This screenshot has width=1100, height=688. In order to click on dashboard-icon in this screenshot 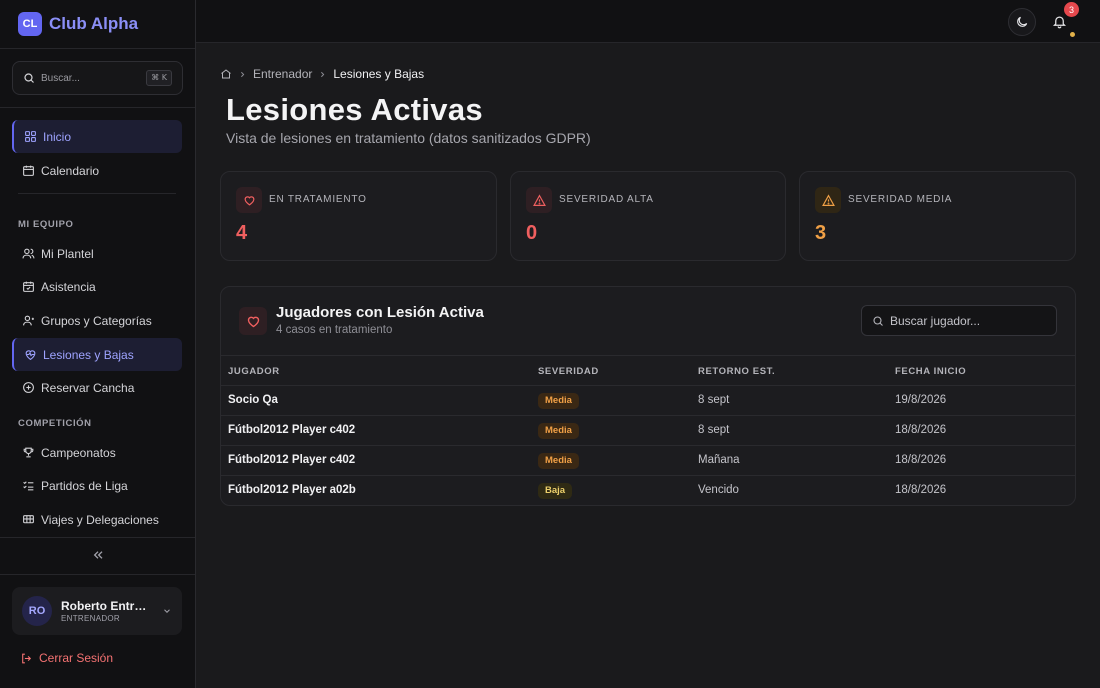, I will do `click(30, 136)`.